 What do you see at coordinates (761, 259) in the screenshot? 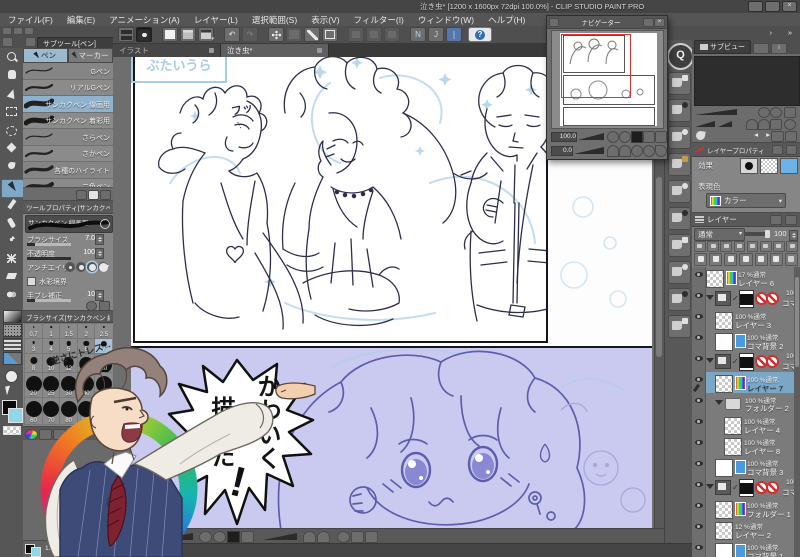
I see `layer-move-down-button` at bounding box center [761, 259].